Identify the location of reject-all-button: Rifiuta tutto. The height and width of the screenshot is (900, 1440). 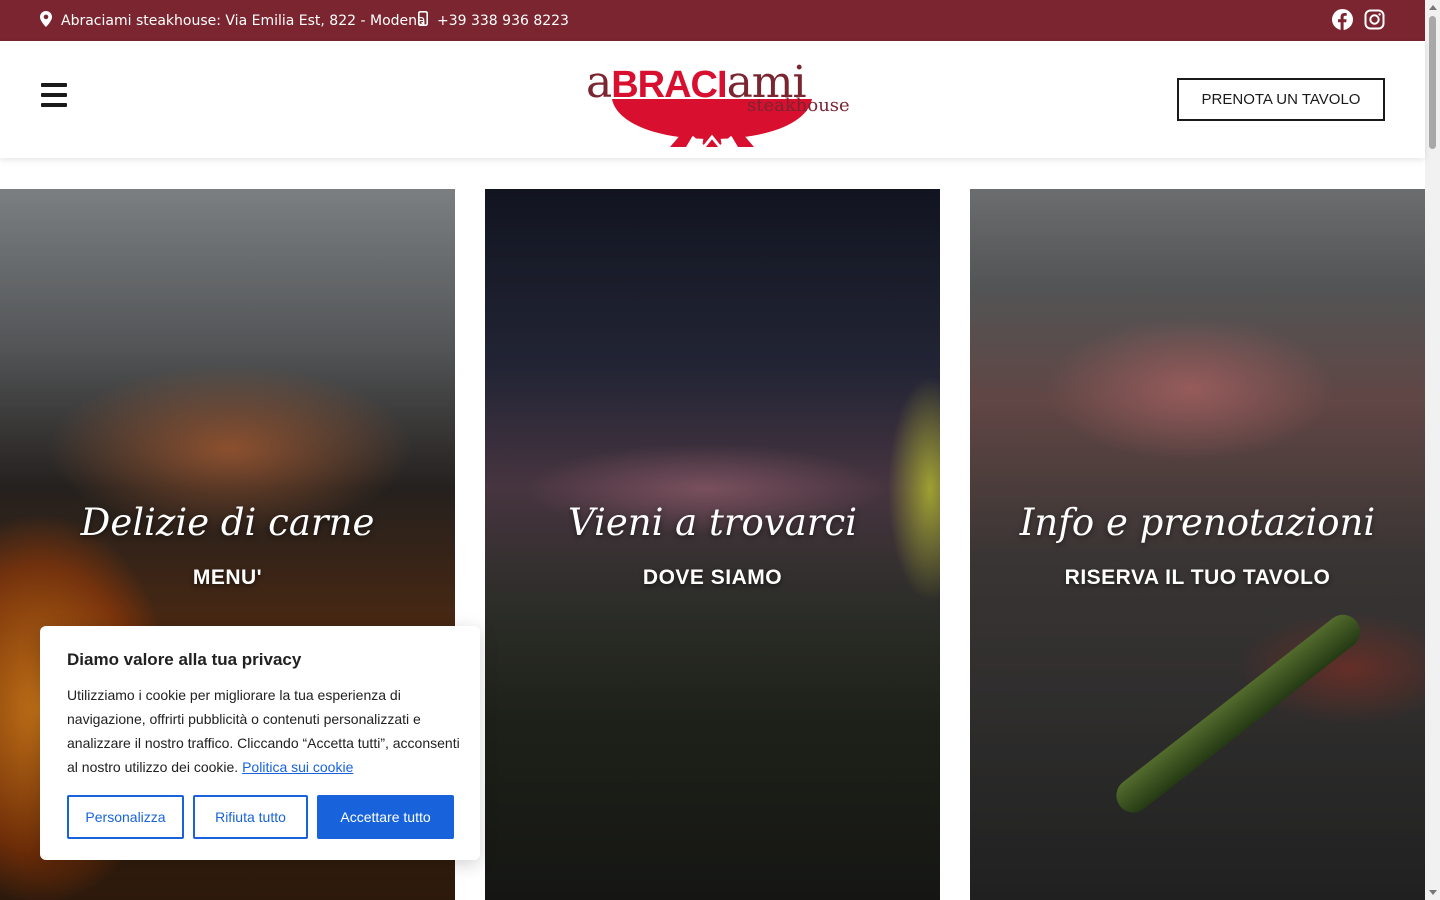
(250, 817).